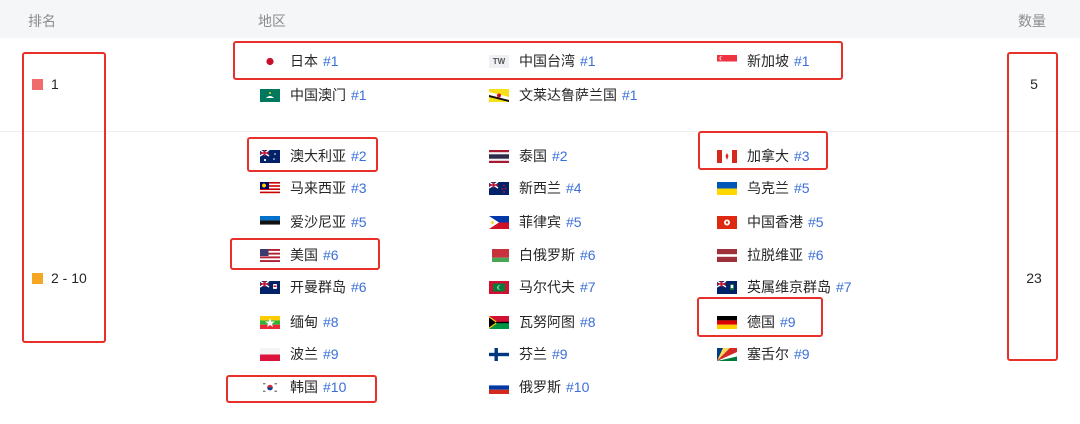 This screenshot has height=424, width=1080. I want to click on region-name: 俄罗斯, so click(540, 387).